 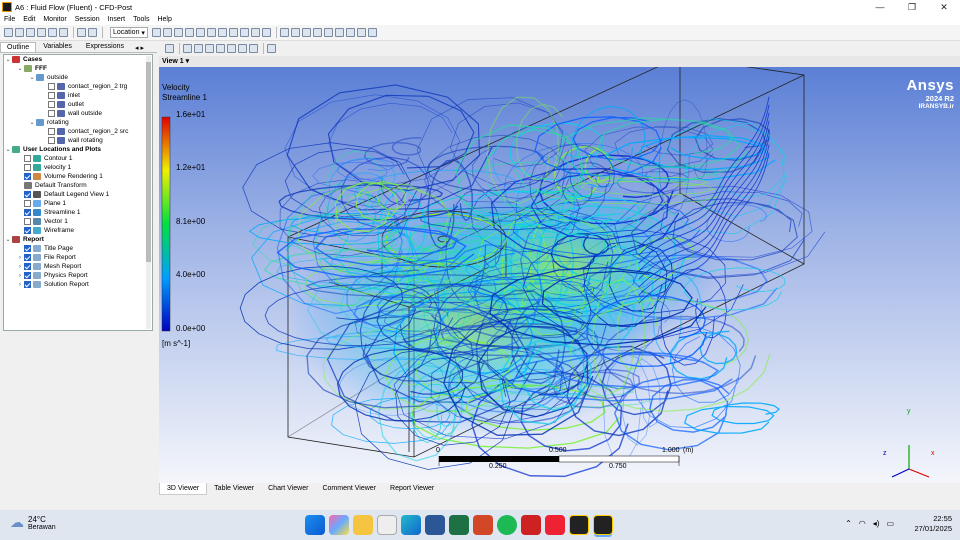 I want to click on snap-icon, so click(x=242, y=48).